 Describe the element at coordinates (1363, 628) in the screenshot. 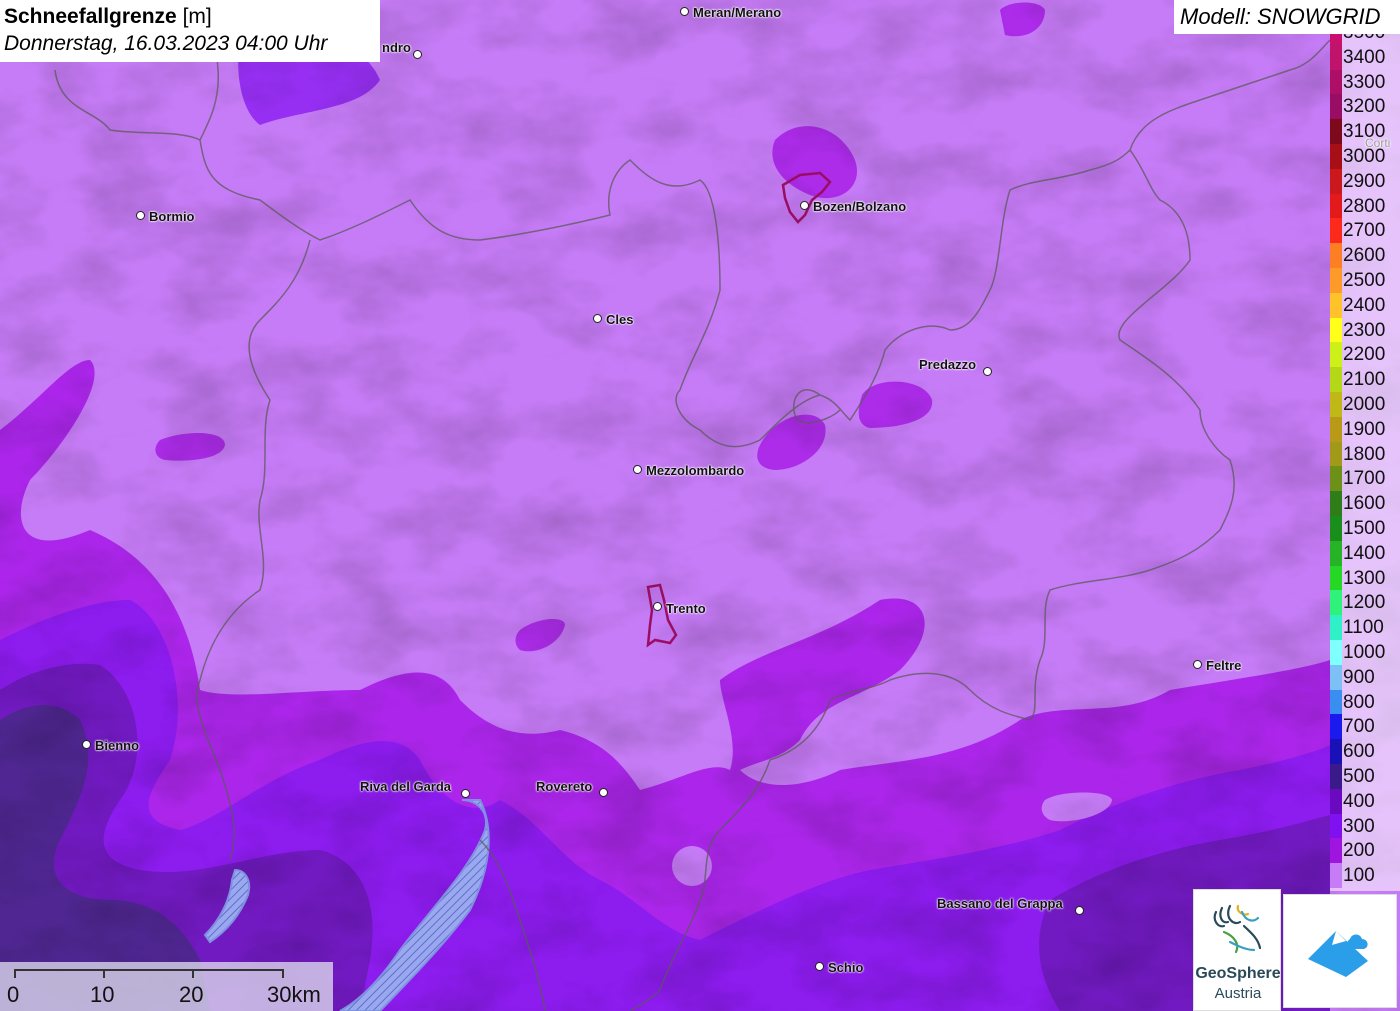

I see `legend-label: 1100` at that location.